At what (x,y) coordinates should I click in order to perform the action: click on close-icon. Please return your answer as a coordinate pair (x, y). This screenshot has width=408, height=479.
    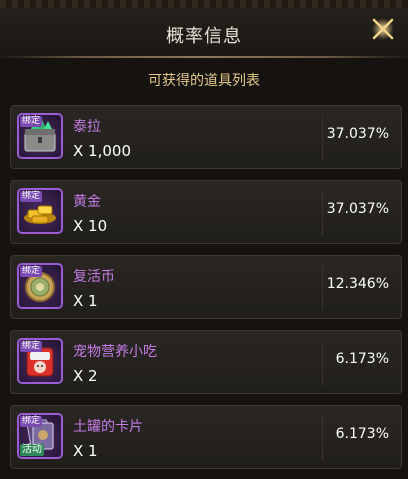
    Looking at the image, I should click on (383, 29).